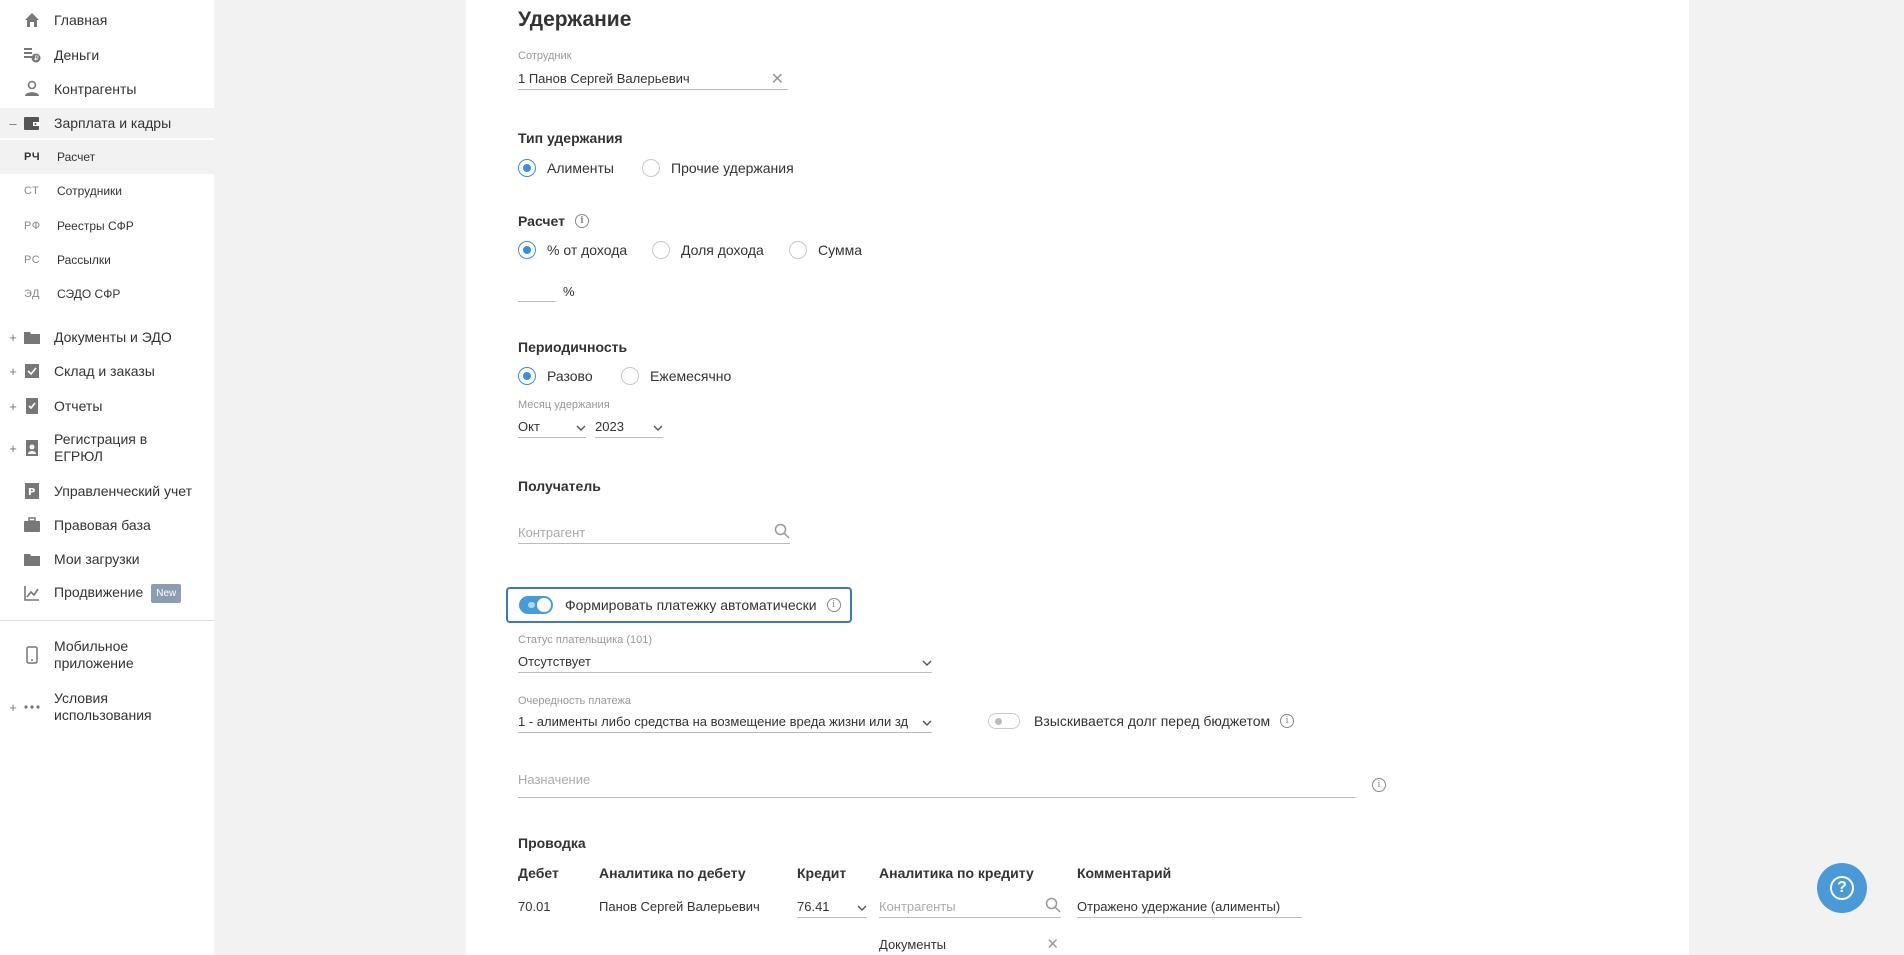  What do you see at coordinates (538, 873) in the screenshot?
I see `col-debit: Дебет` at bounding box center [538, 873].